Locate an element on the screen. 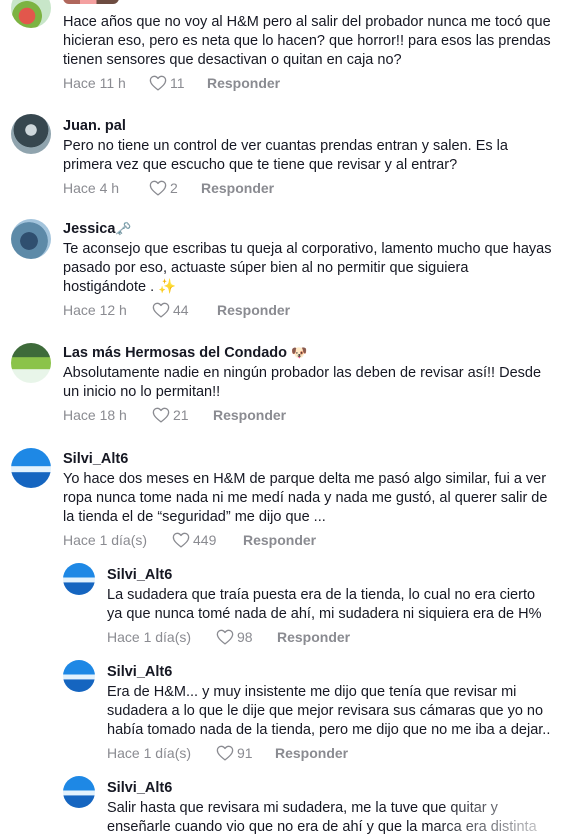  like-button: 2 is located at coordinates (175, 188).